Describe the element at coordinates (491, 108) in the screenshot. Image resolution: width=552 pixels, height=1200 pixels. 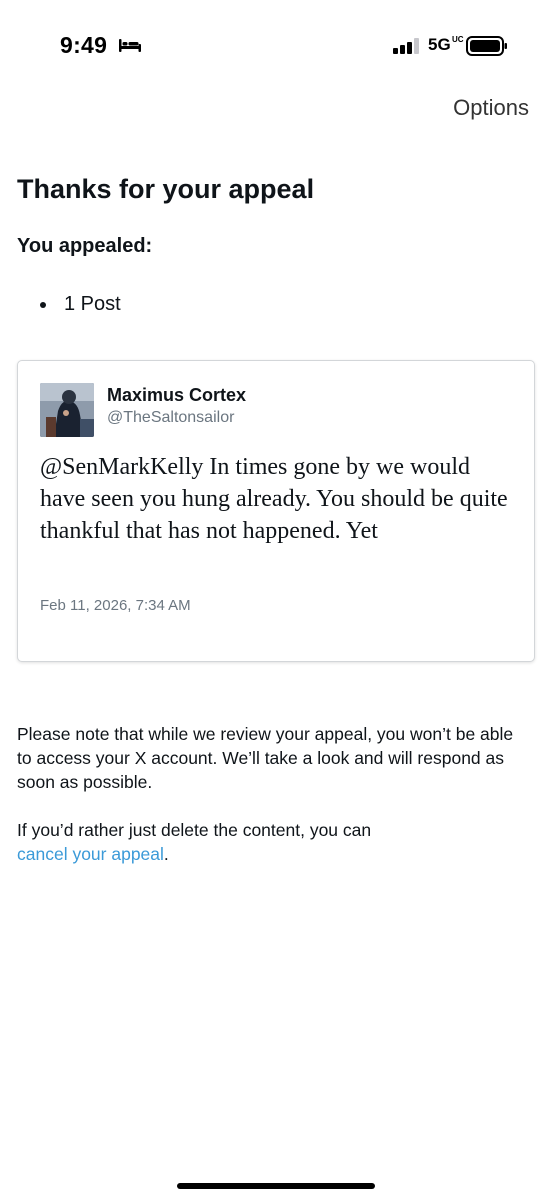
I see `options-button: Options` at that location.